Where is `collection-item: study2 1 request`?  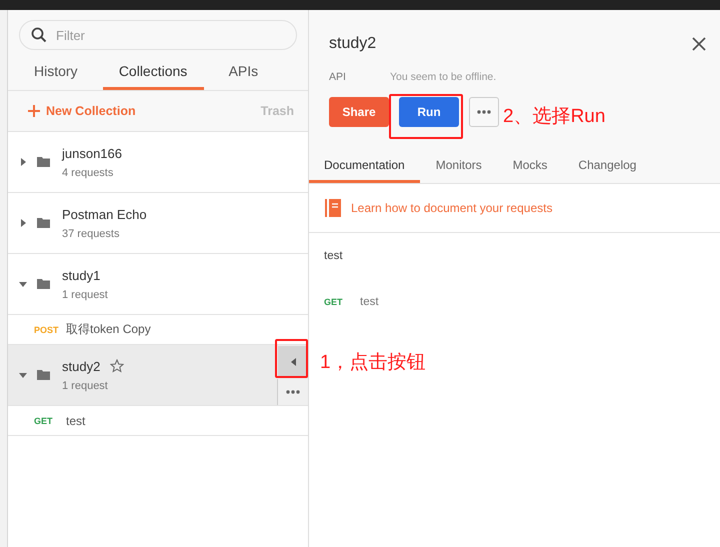 collection-item: study2 1 request is located at coordinates (158, 375).